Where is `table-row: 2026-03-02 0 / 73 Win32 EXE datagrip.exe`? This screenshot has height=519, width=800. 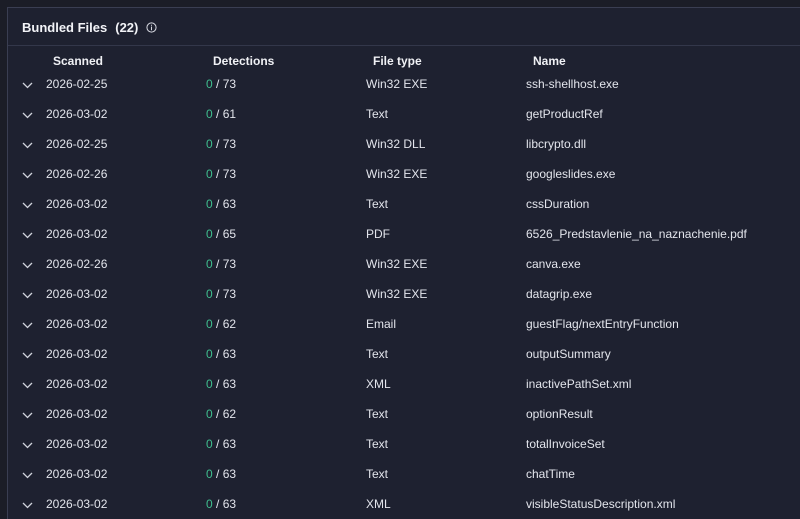 table-row: 2026-03-02 0 / 73 Win32 EXE datagrip.exe is located at coordinates (404, 295).